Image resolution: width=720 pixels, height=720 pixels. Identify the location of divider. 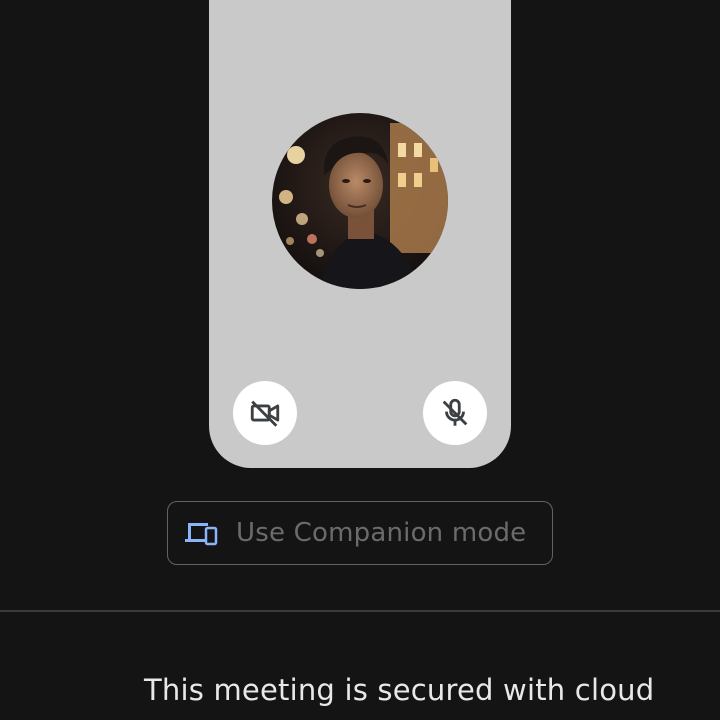
(360, 611).